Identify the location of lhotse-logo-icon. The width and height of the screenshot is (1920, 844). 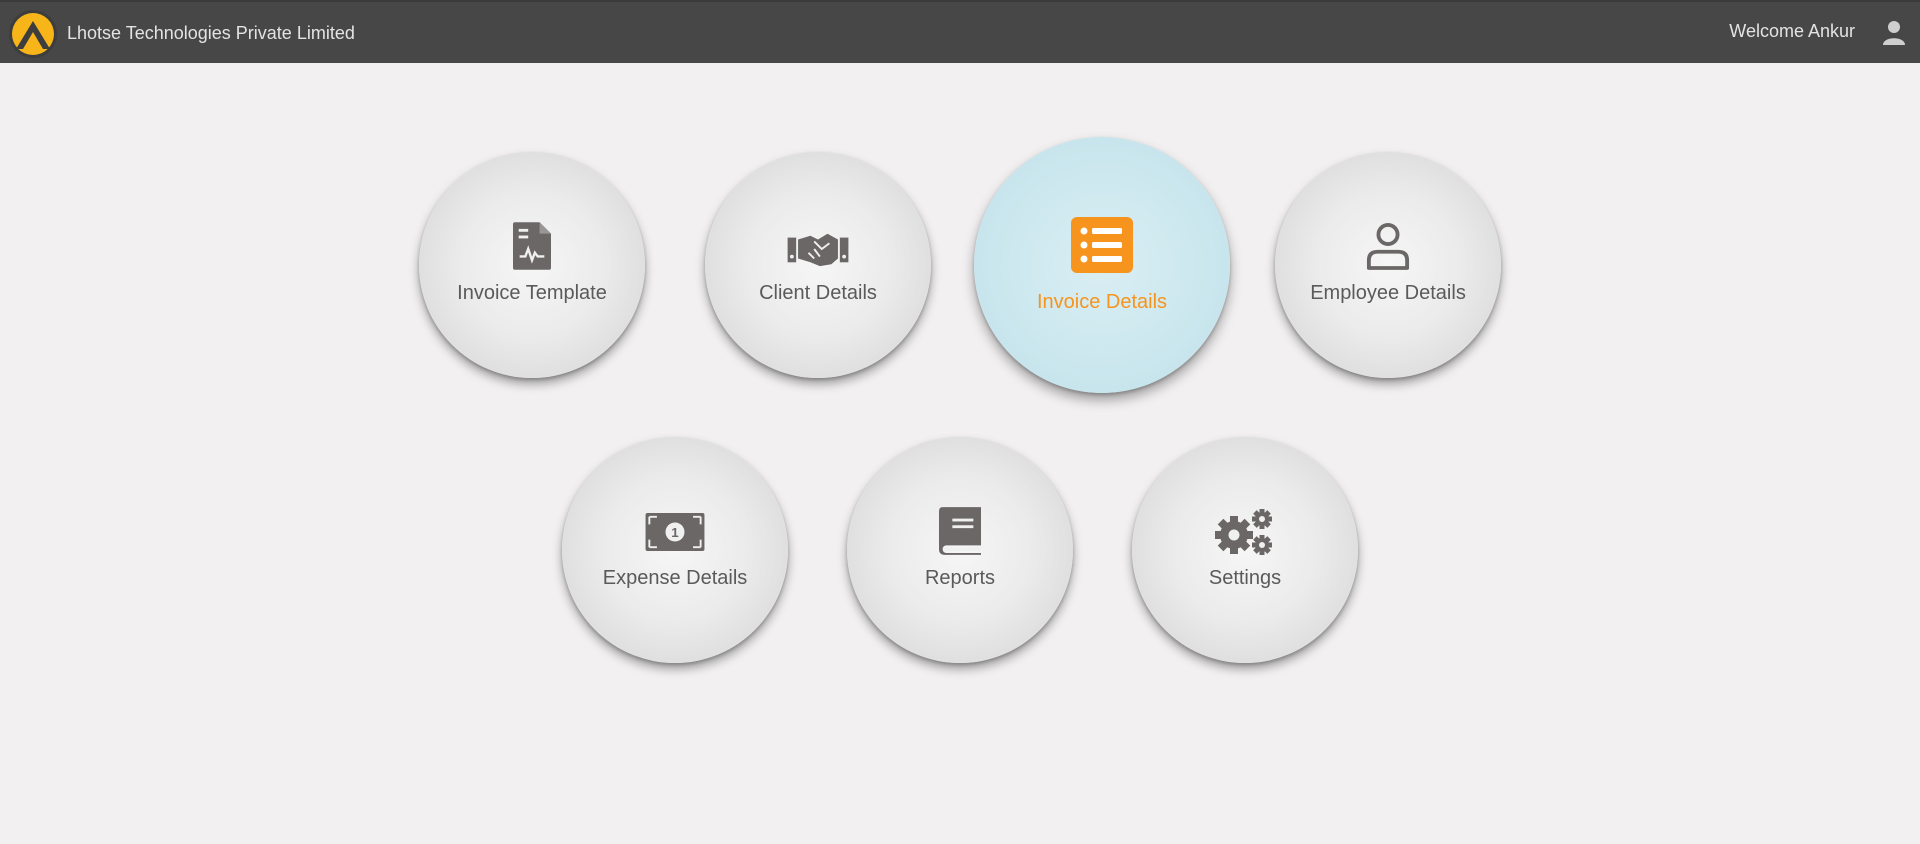
(33, 34).